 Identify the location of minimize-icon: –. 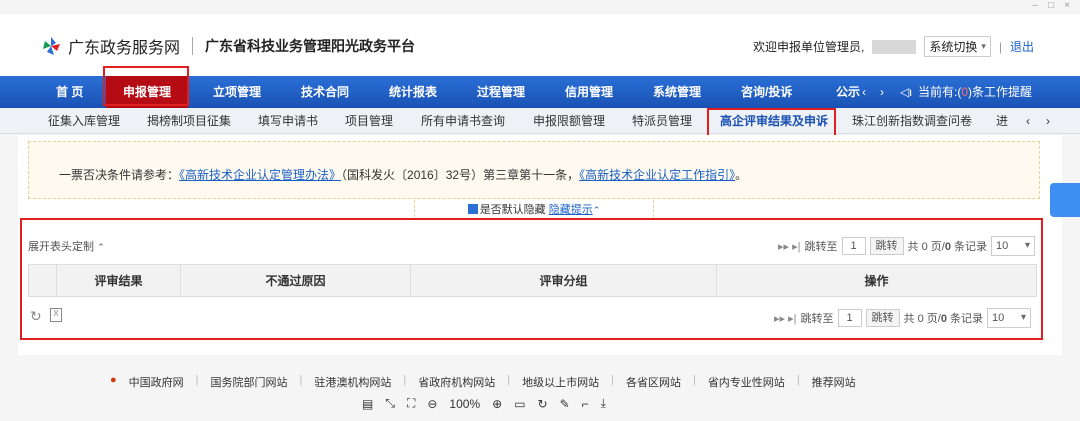
(1036, 7).